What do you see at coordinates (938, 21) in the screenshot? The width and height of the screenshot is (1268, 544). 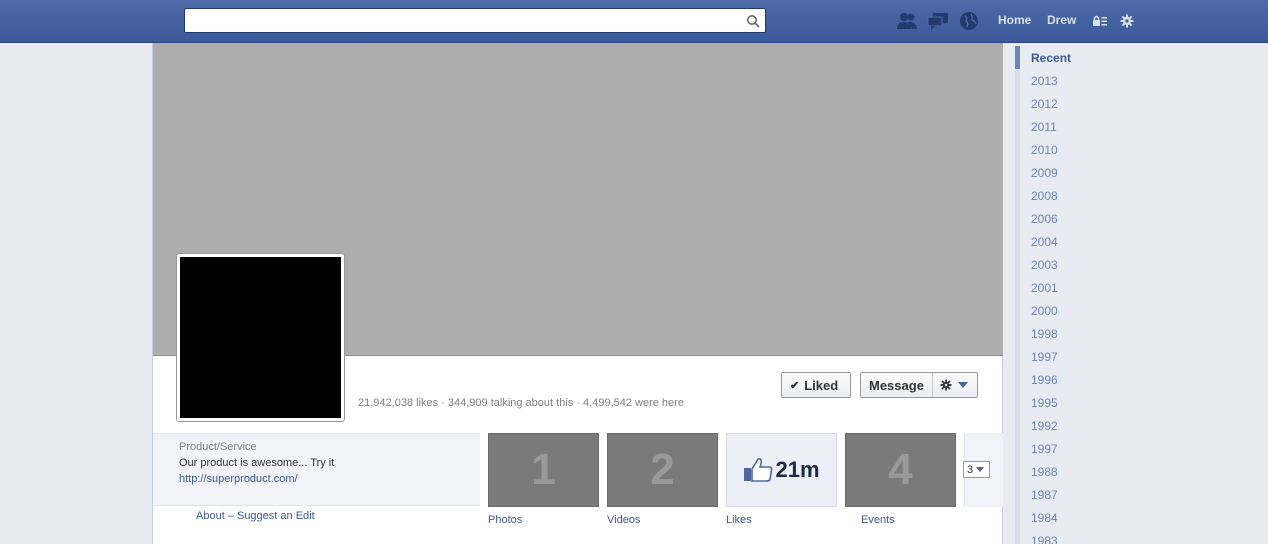 I see `messages-icon` at bounding box center [938, 21].